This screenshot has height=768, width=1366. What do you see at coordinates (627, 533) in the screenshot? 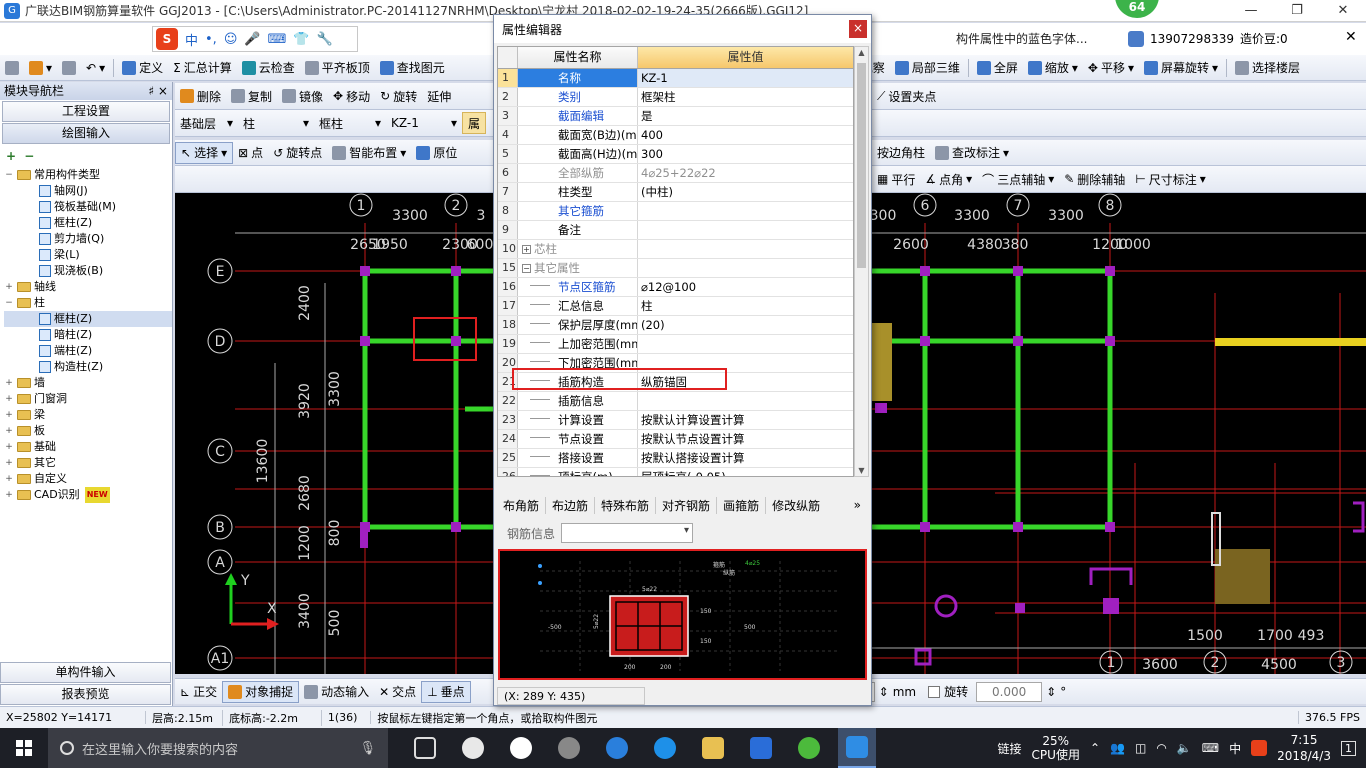
I see `rebar-info-select` at bounding box center [627, 533].